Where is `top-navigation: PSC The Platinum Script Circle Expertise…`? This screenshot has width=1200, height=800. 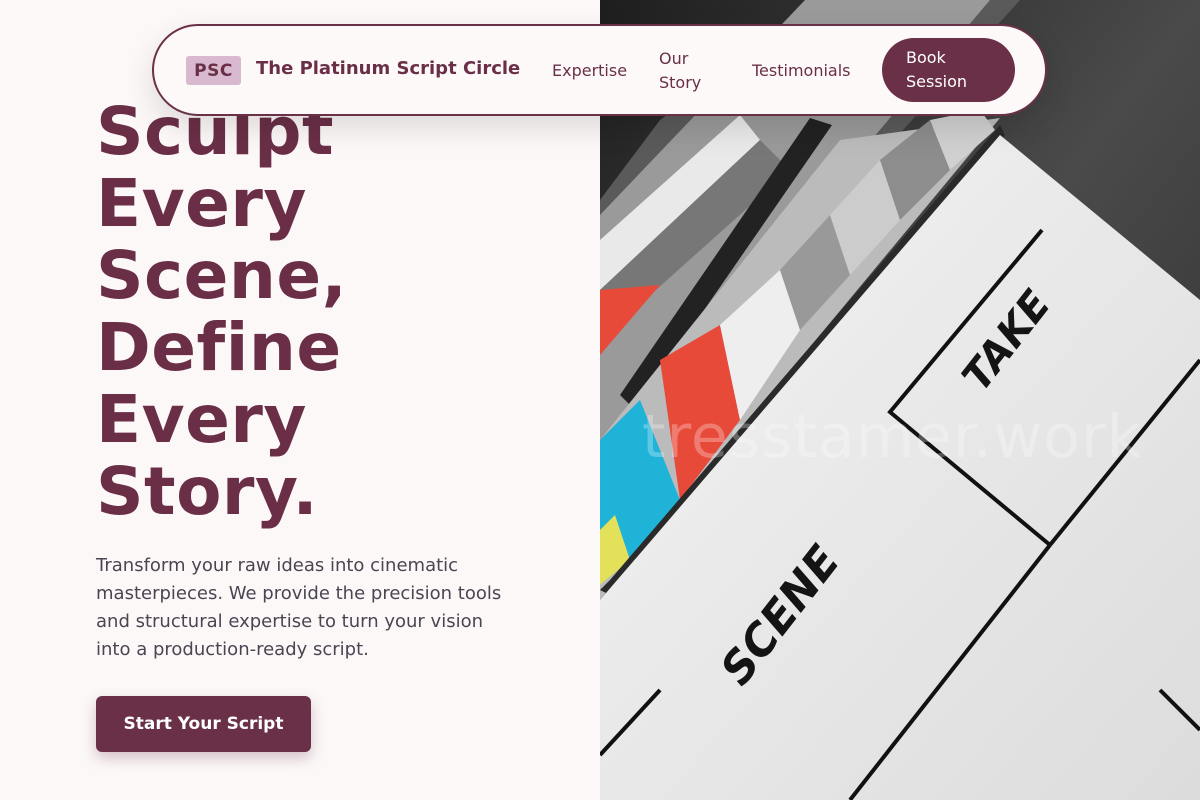 top-navigation: PSC The Platinum Script Circle Expertise… is located at coordinates (599, 70).